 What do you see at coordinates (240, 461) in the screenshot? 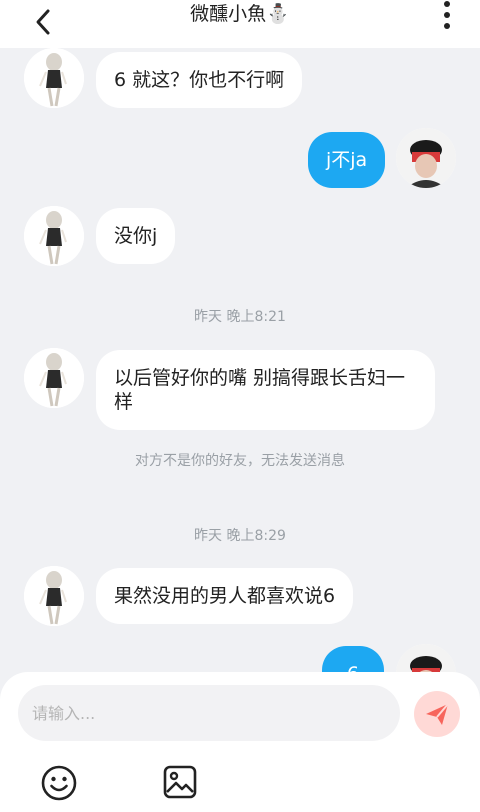
I see `system-notice: 对方不是你的好友，无法发送消息` at bounding box center [240, 461].